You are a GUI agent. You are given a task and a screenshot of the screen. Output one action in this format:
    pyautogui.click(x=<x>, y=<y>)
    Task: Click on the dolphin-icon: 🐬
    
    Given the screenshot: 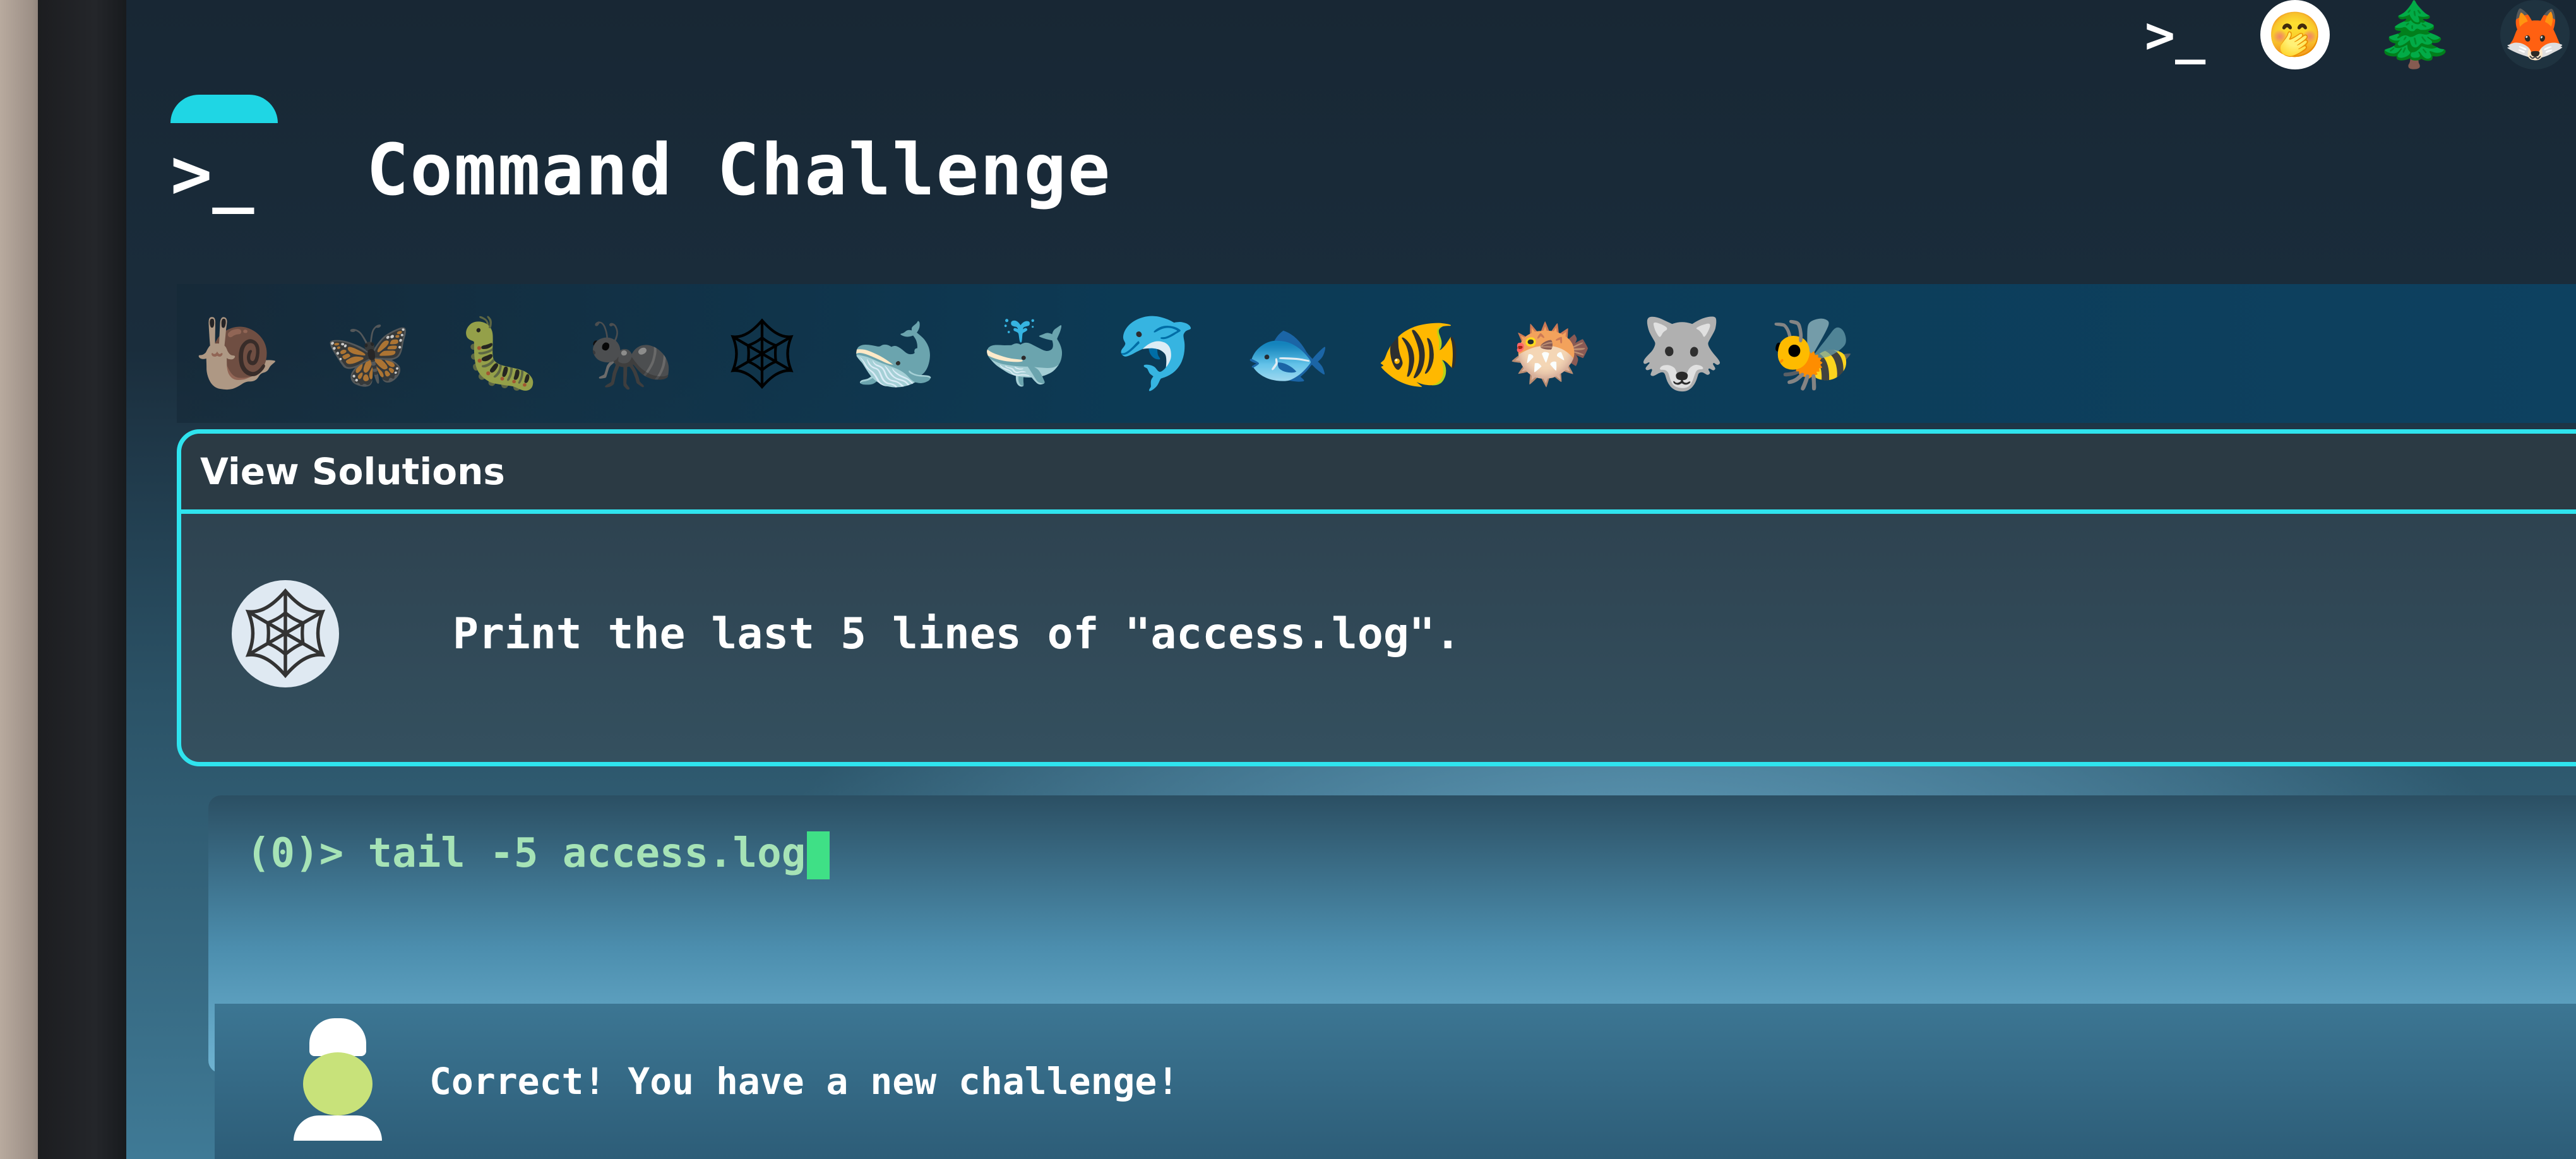 What is the action you would take?
    pyautogui.click(x=1156, y=354)
    